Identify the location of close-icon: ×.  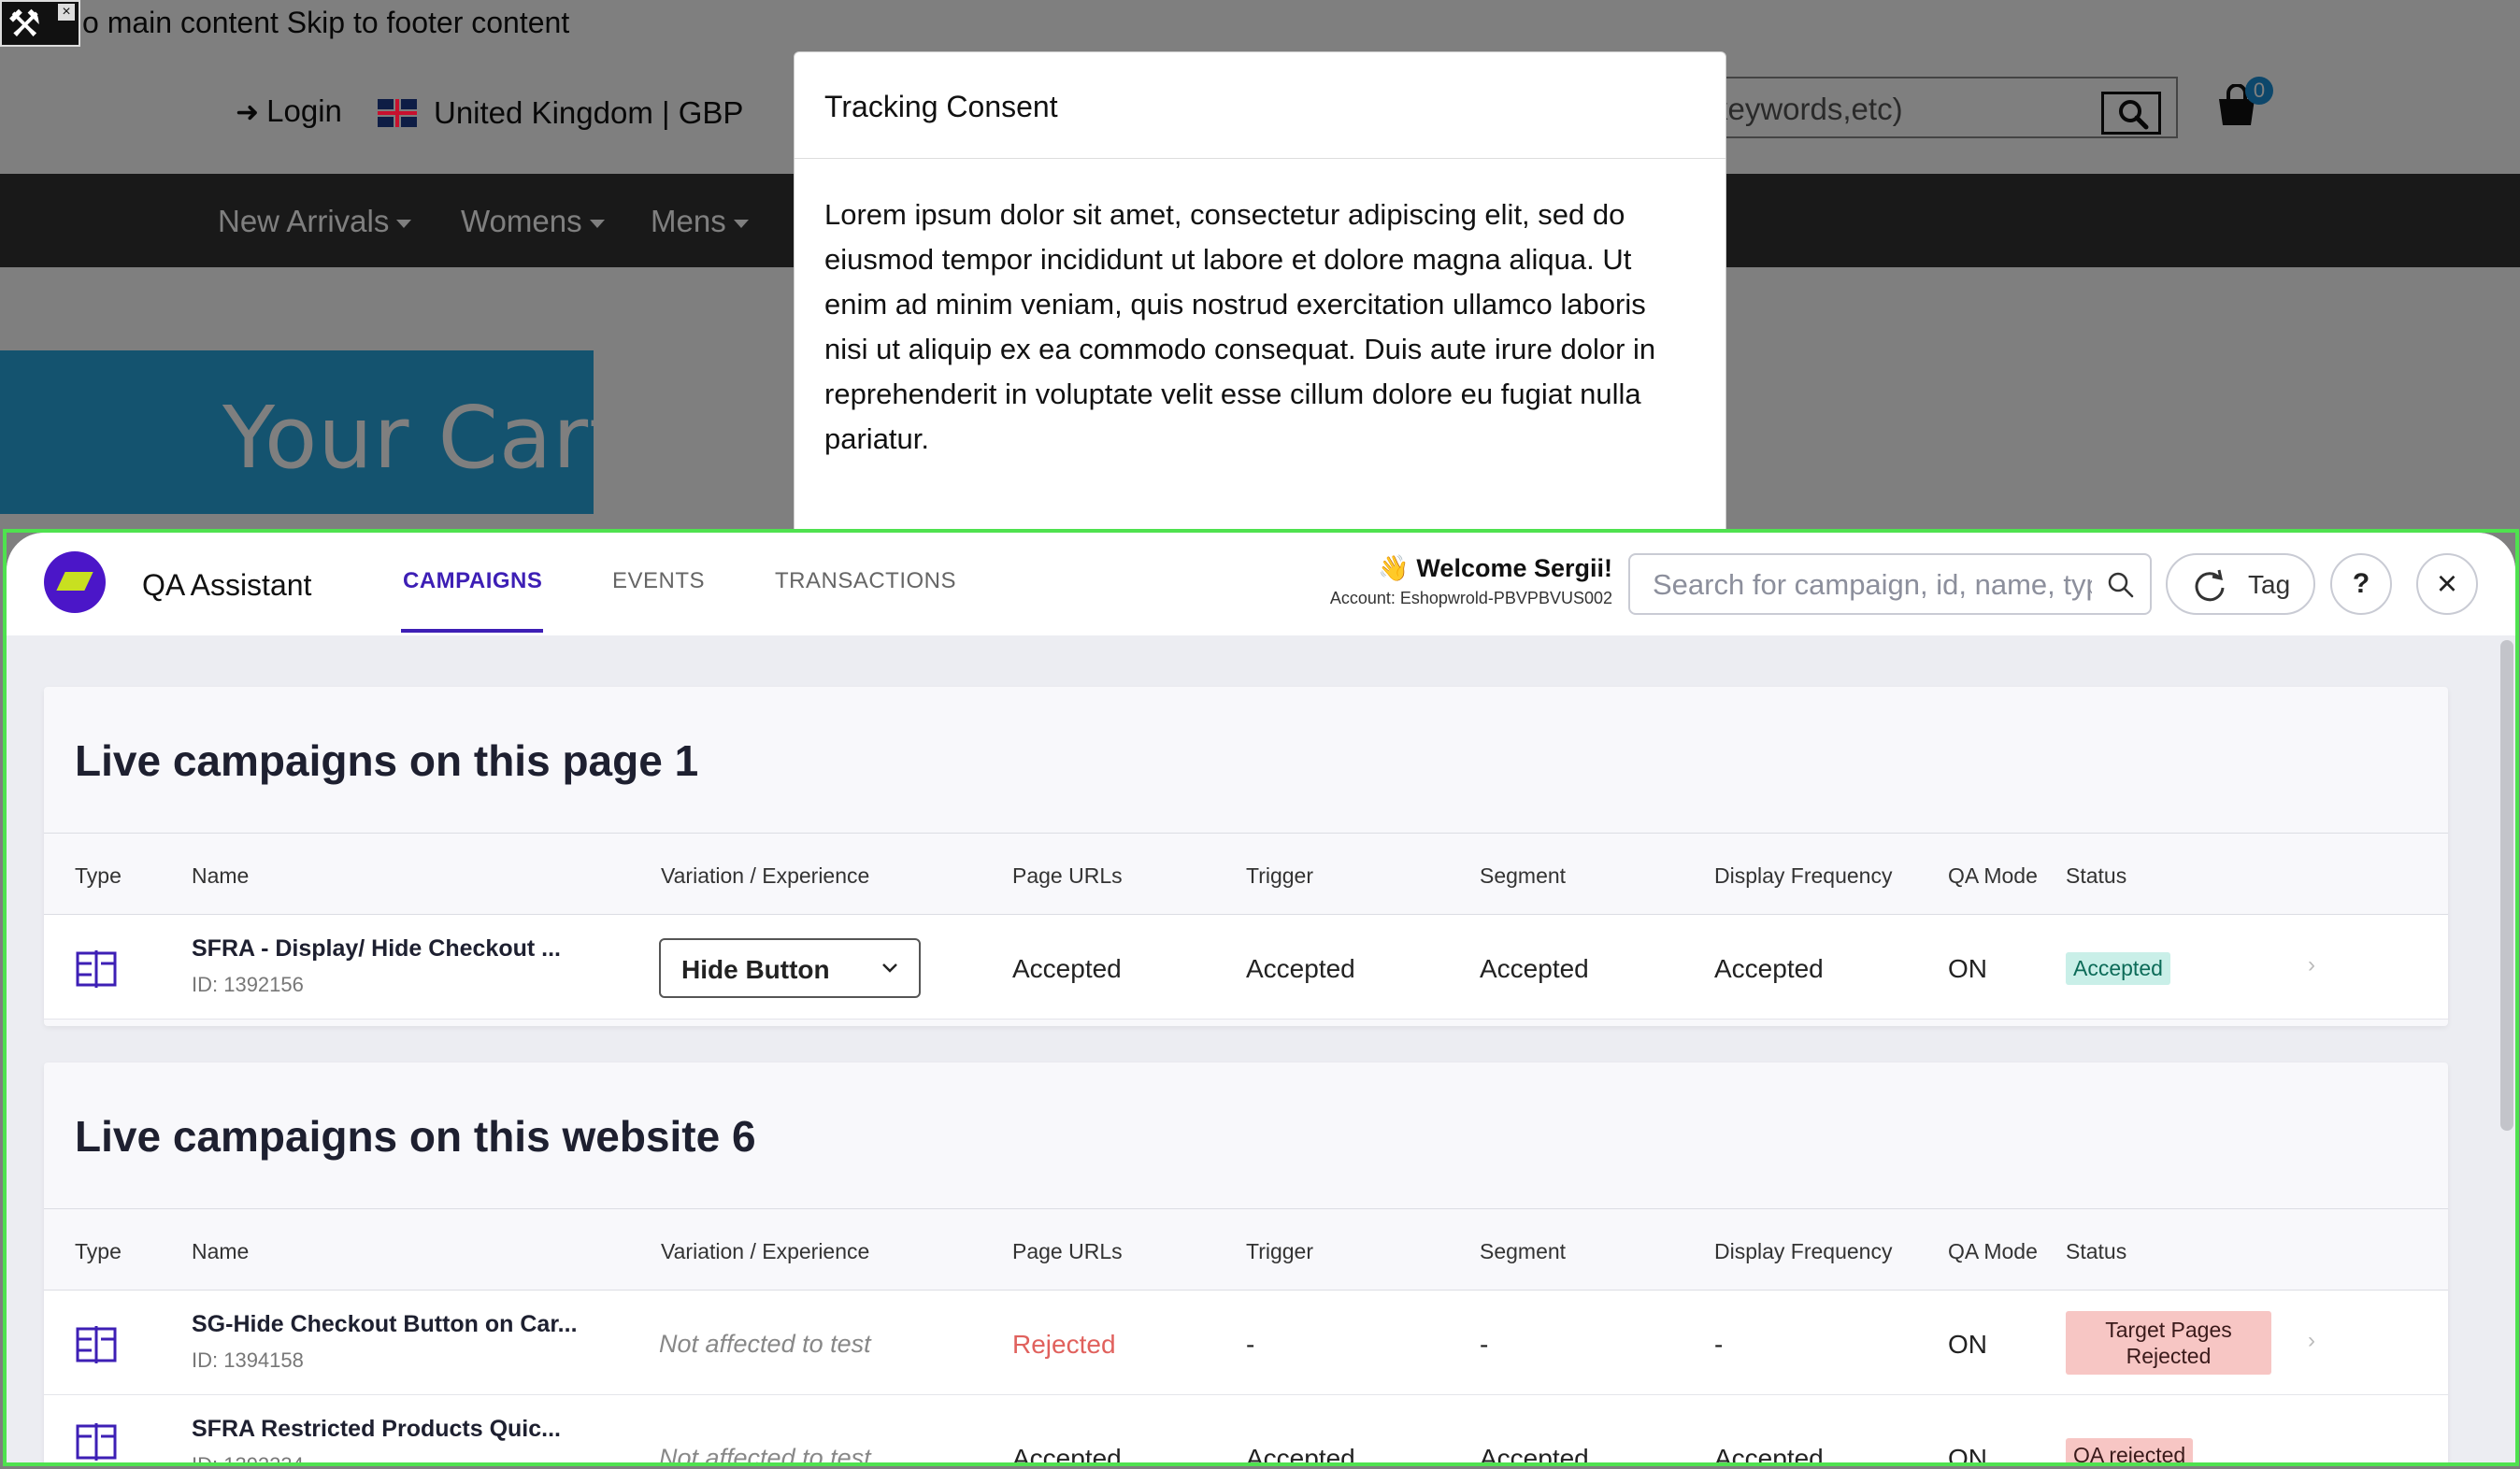
(66, 12).